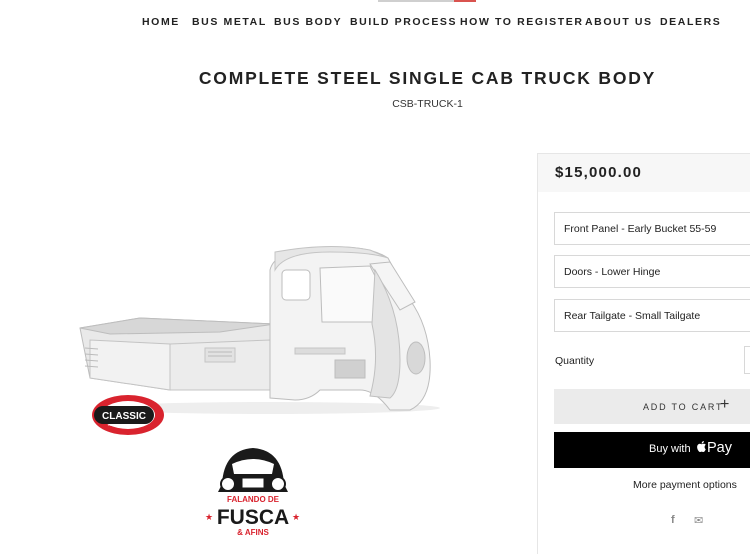 The width and height of the screenshot is (750, 554). Describe the element at coordinates (640, 229) in the screenshot. I see `front-panel-select-value: Front Panel - Early Bucket 55-59` at that location.